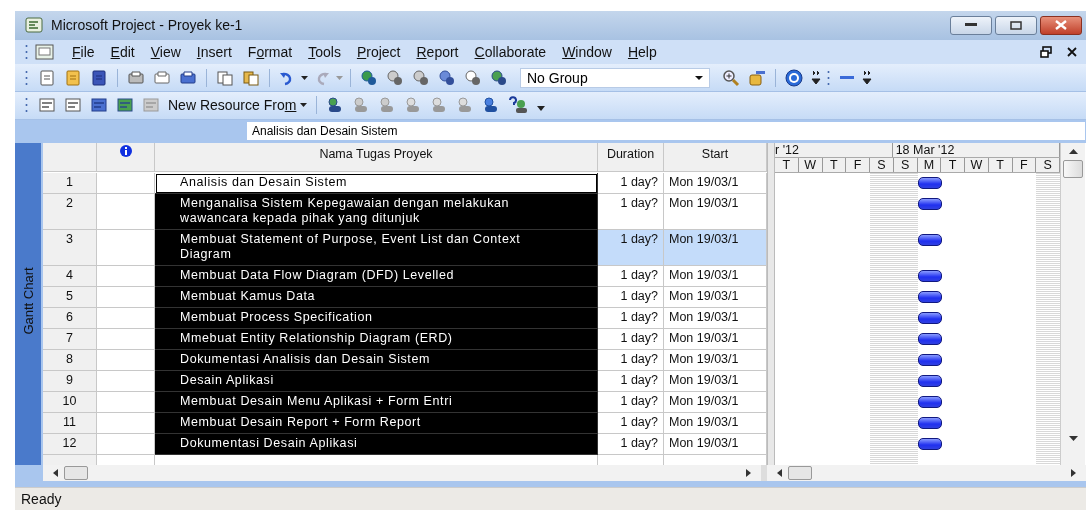  I want to click on row-number: 5, so click(70, 298).